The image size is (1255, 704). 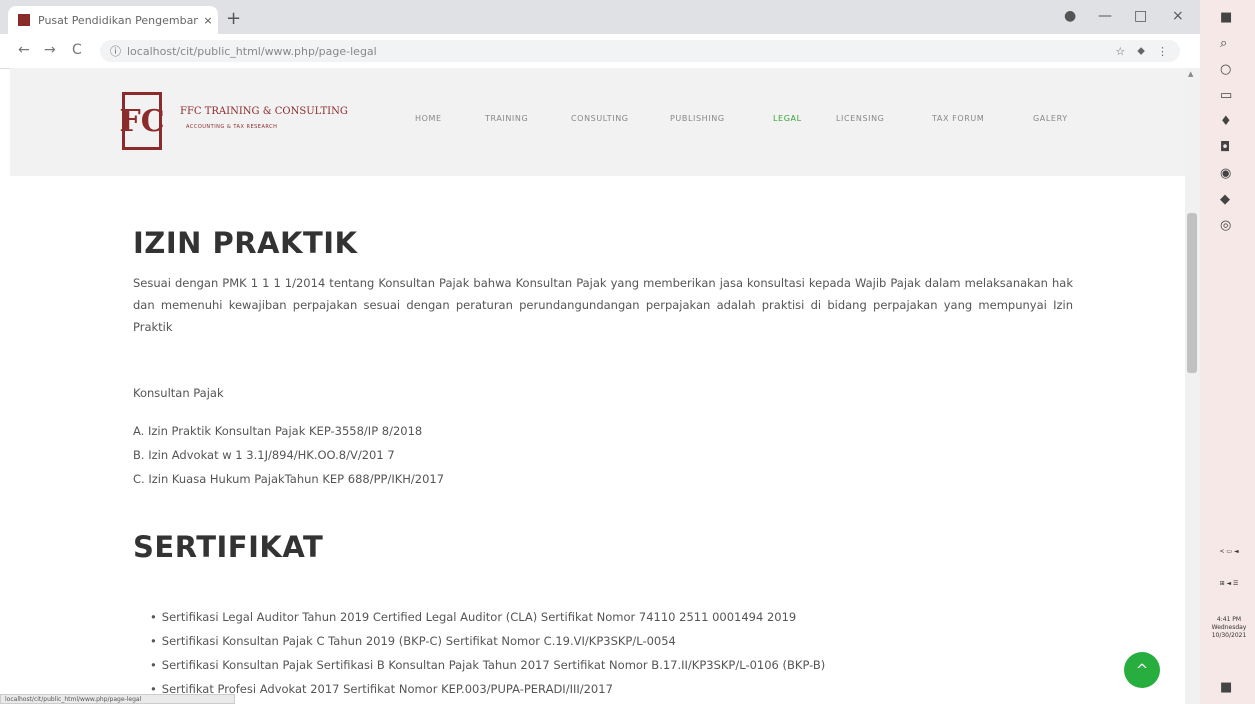 I want to click on logo-mark: FC, so click(x=142, y=121).